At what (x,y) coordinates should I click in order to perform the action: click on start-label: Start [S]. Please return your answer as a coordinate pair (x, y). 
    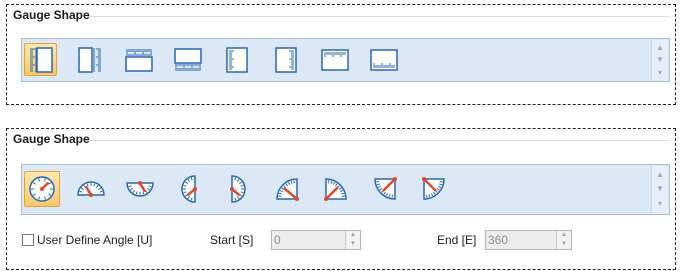
    Looking at the image, I should click on (232, 240).